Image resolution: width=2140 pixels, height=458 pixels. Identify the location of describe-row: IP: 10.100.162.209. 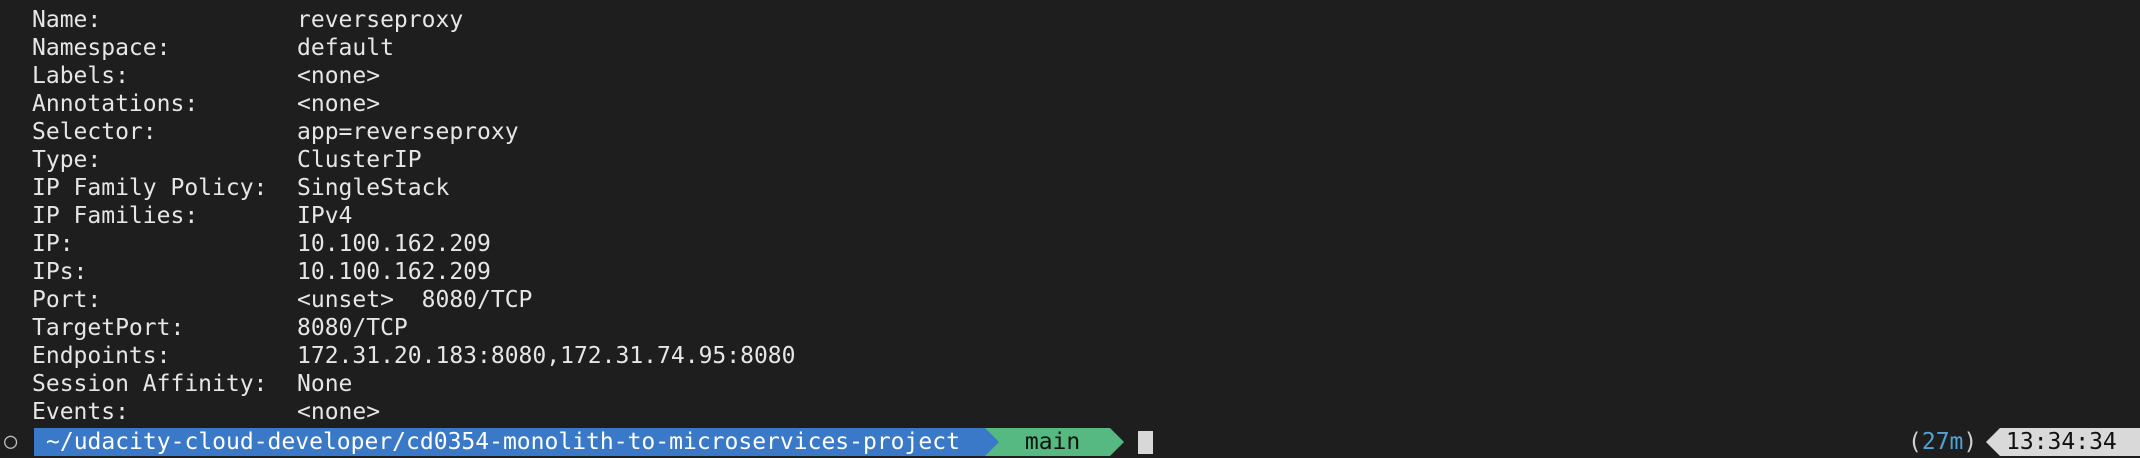
(414, 244).